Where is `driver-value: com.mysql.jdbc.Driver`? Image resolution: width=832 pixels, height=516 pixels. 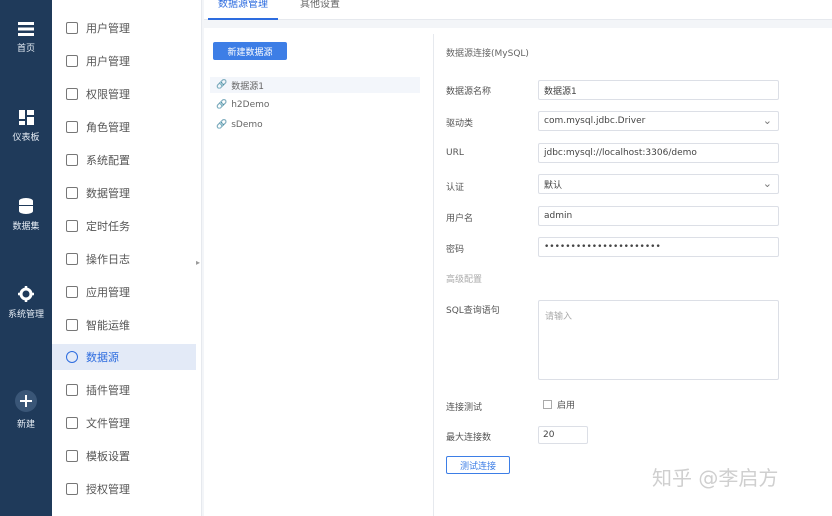 driver-value: com.mysql.jdbc.Driver is located at coordinates (595, 121).